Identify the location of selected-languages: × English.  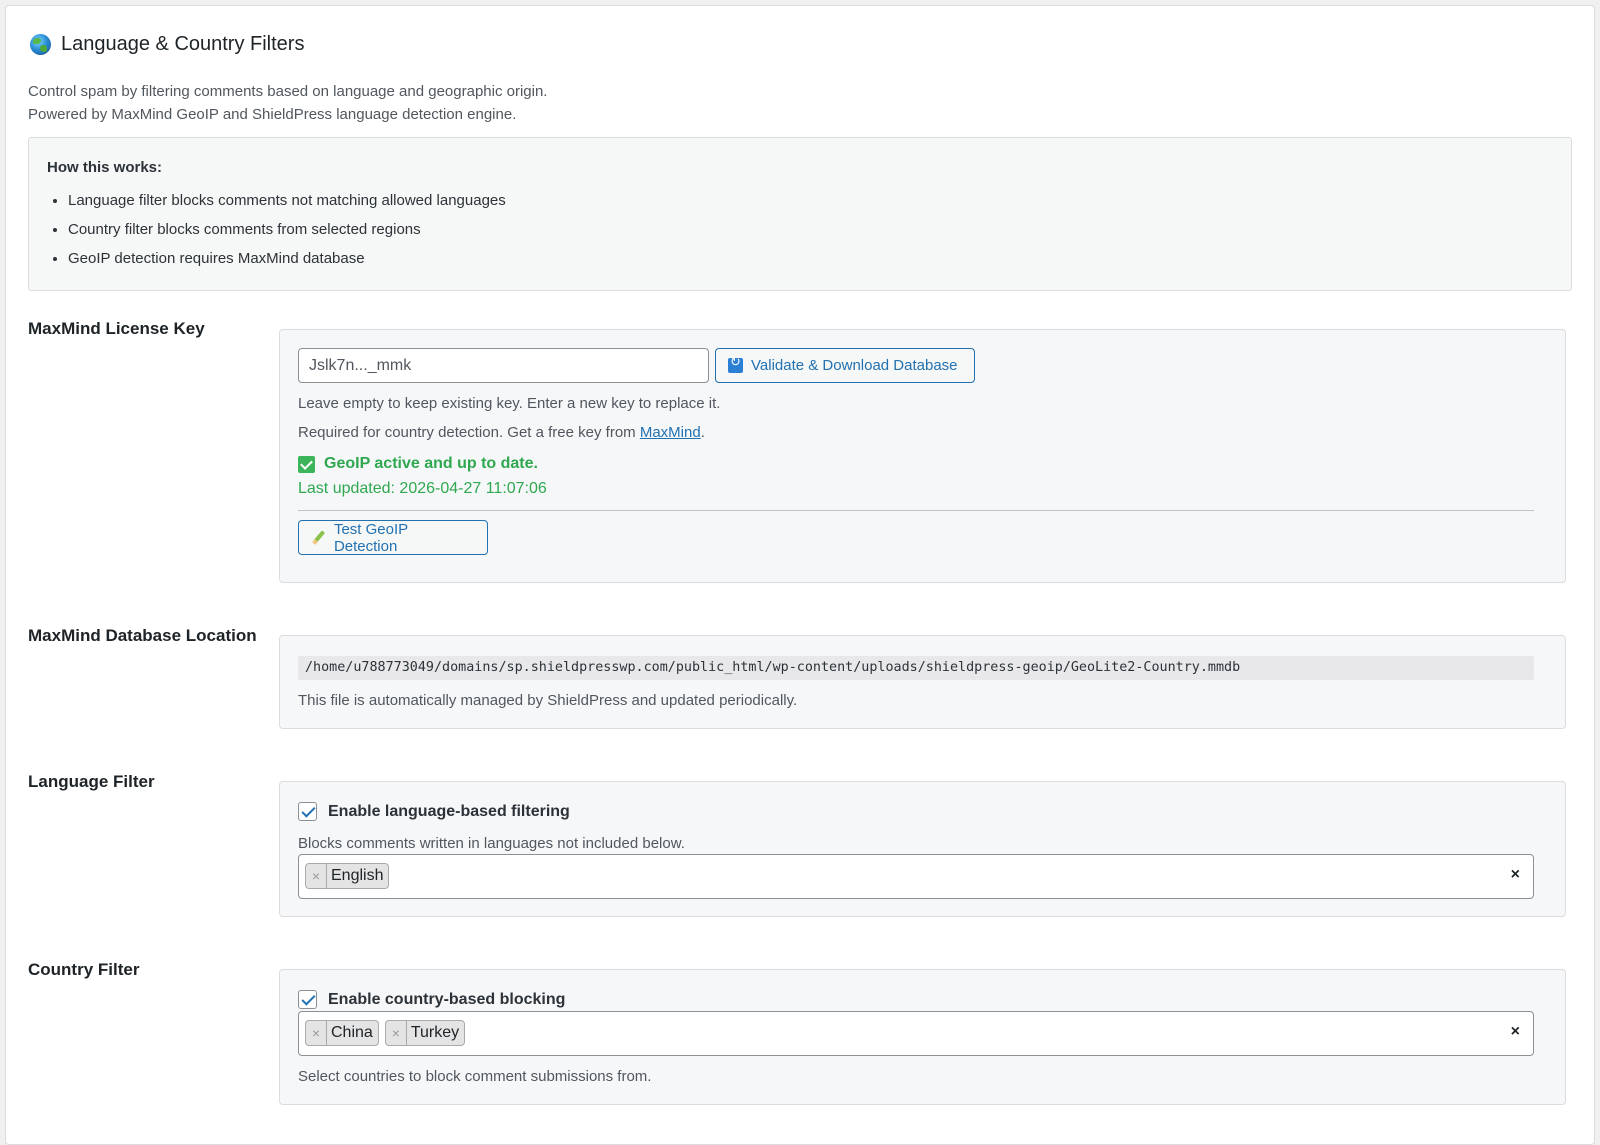
(350, 876).